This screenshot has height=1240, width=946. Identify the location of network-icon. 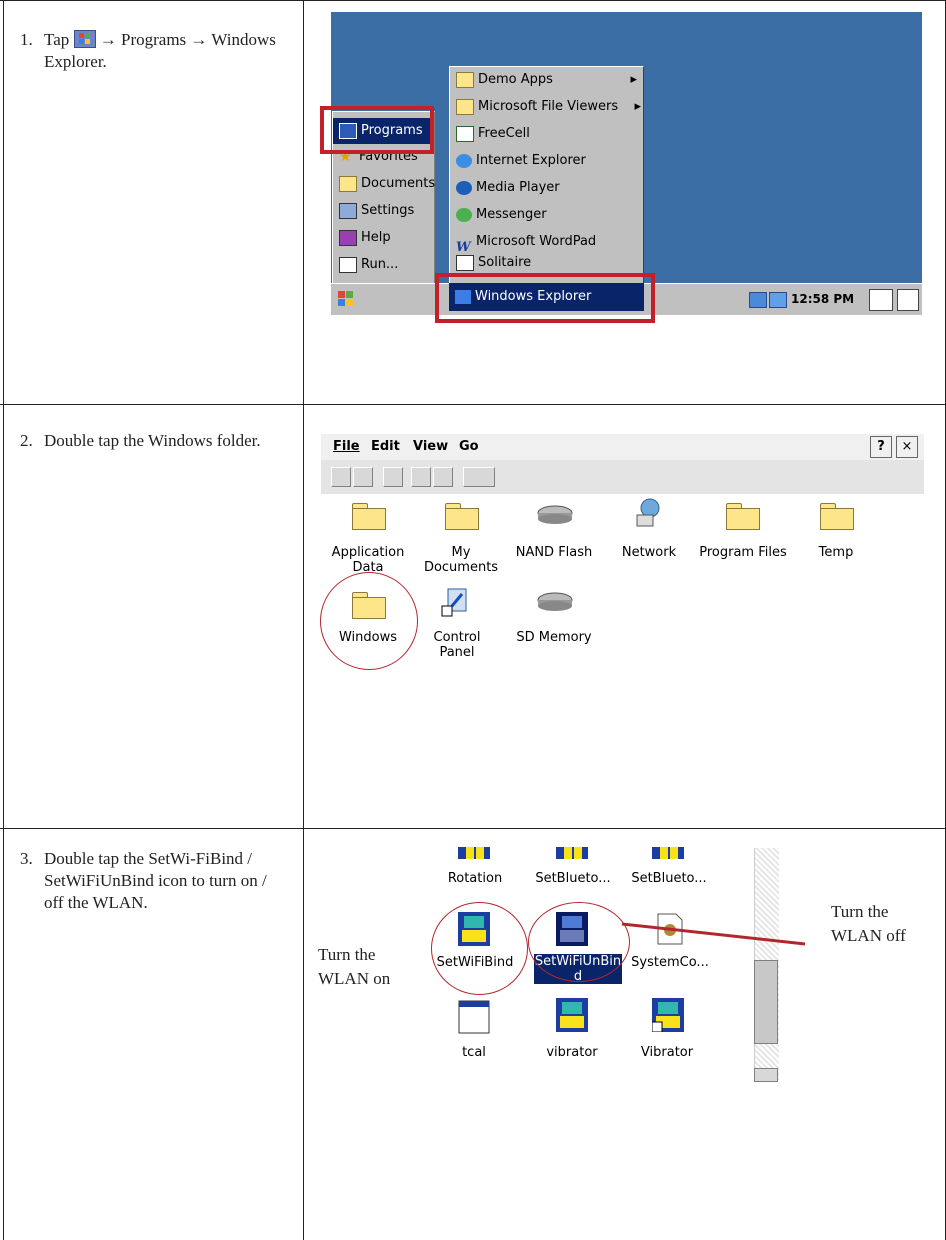
(648, 513).